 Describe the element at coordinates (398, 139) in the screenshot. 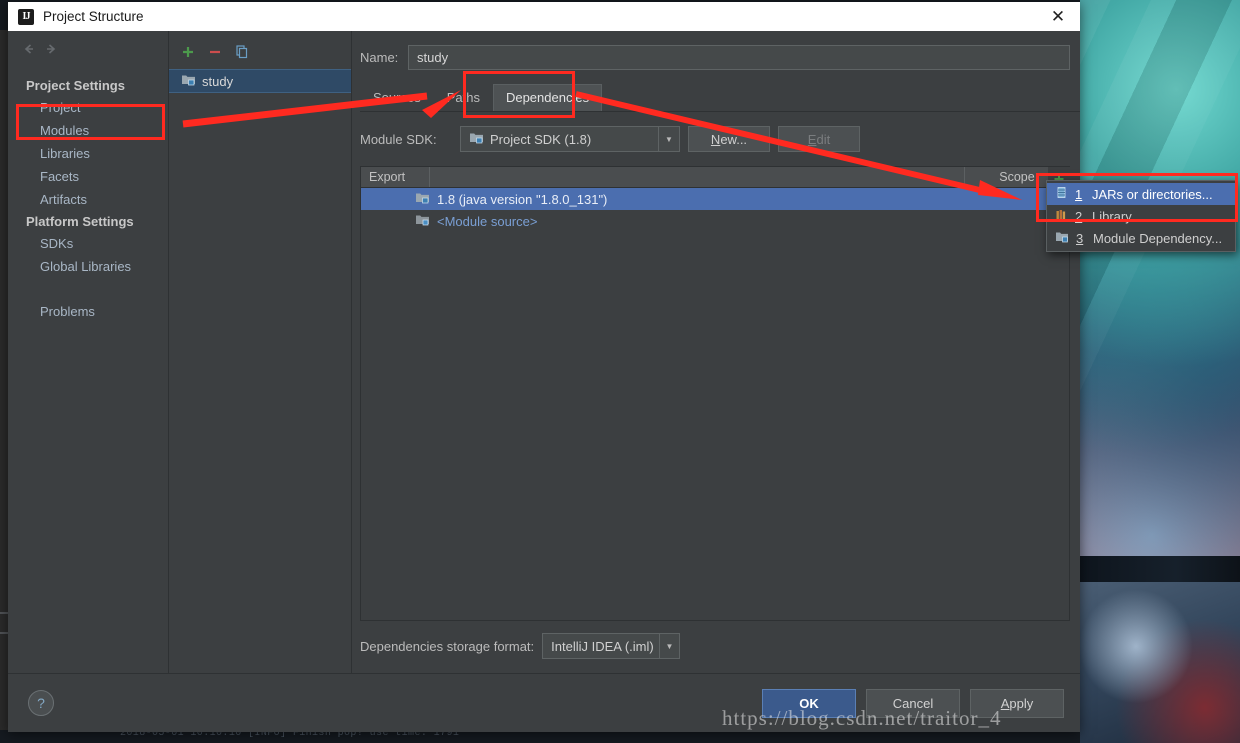

I see `module-sdk-label: Module SDK:` at that location.